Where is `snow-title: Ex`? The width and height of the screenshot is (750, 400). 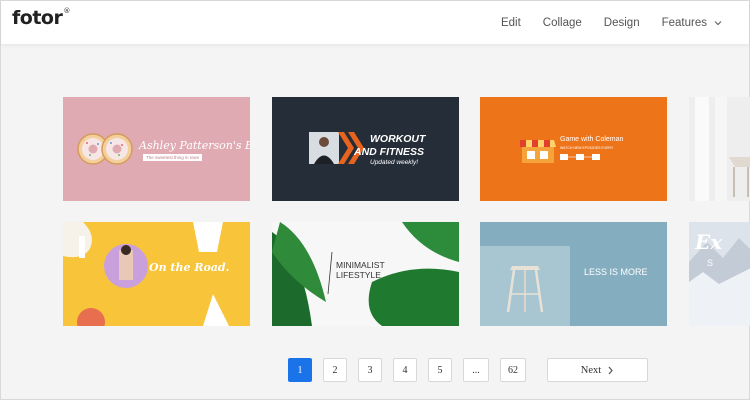
snow-title: Ex is located at coordinates (709, 242).